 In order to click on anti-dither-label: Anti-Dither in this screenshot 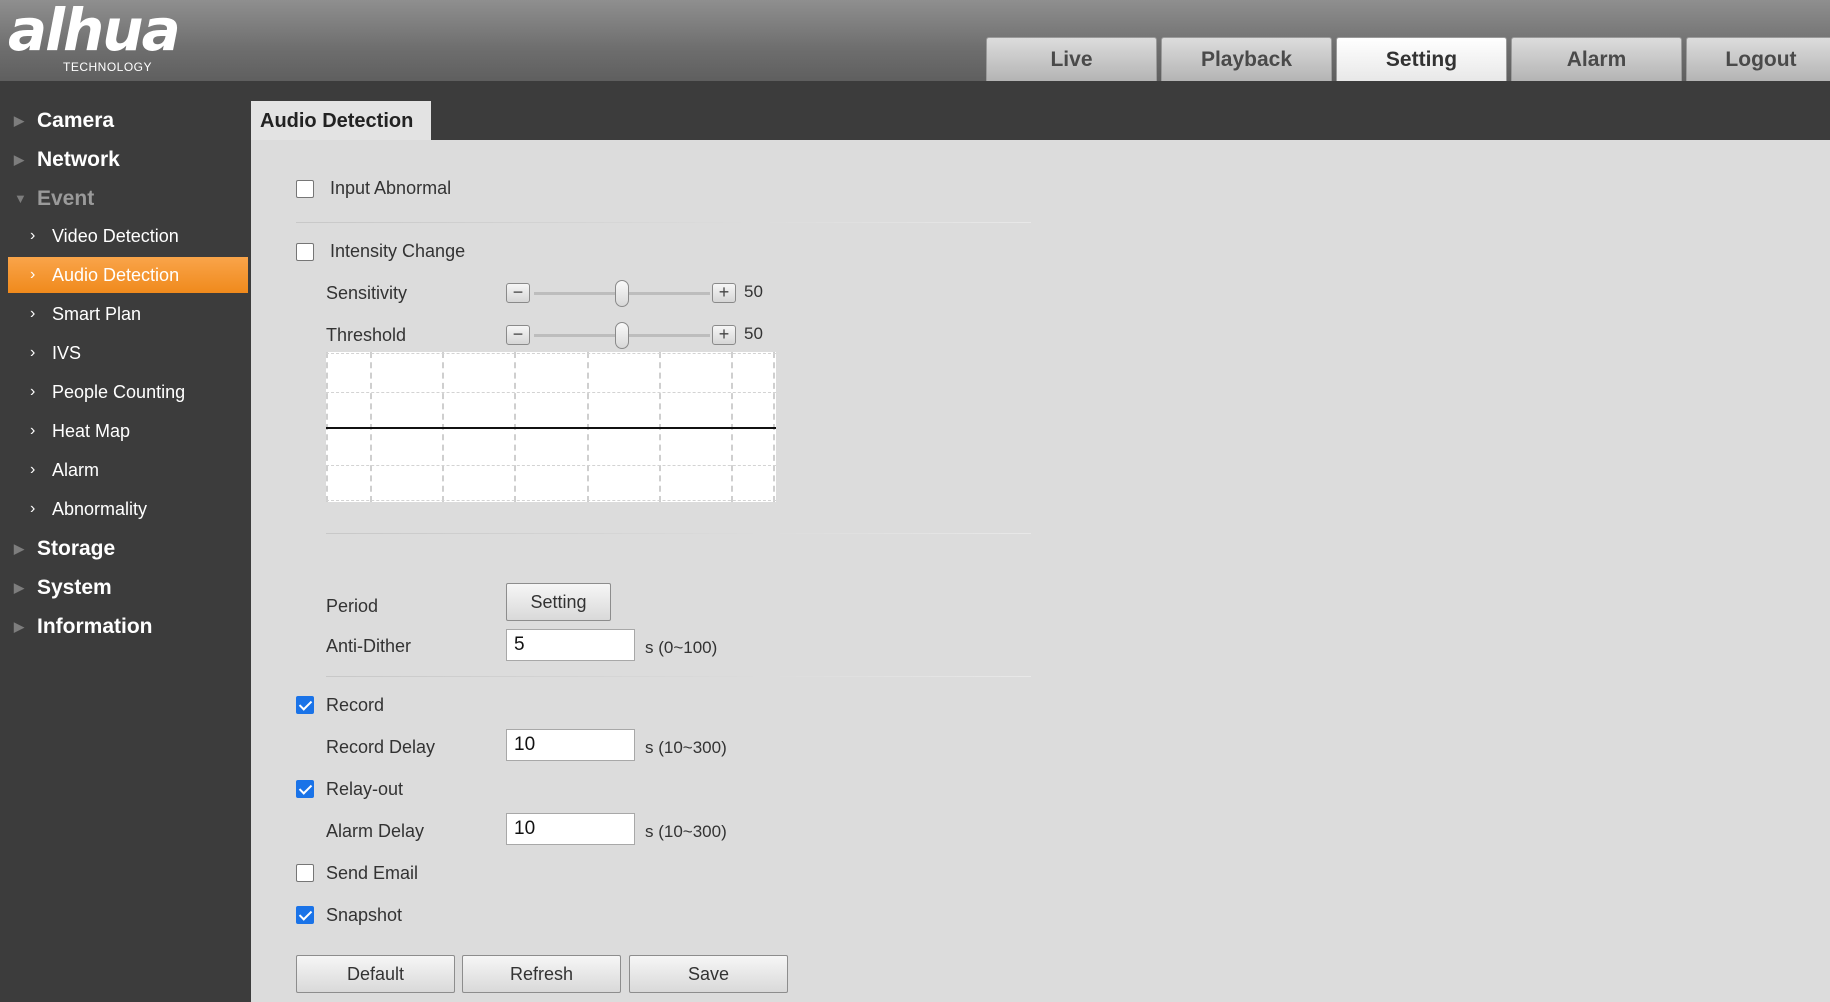, I will do `click(369, 646)`.